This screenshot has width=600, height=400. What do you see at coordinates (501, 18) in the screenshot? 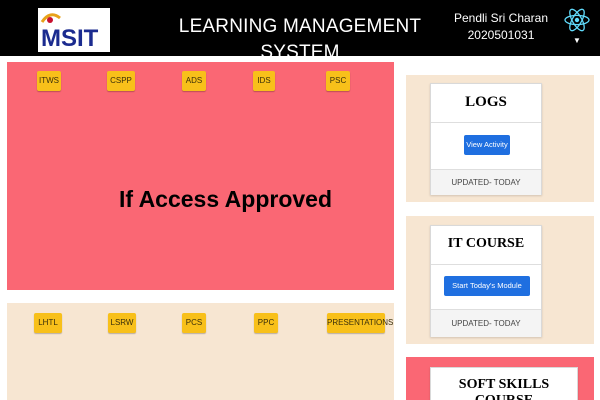
I see `user-name: Pendli Sri Charan` at bounding box center [501, 18].